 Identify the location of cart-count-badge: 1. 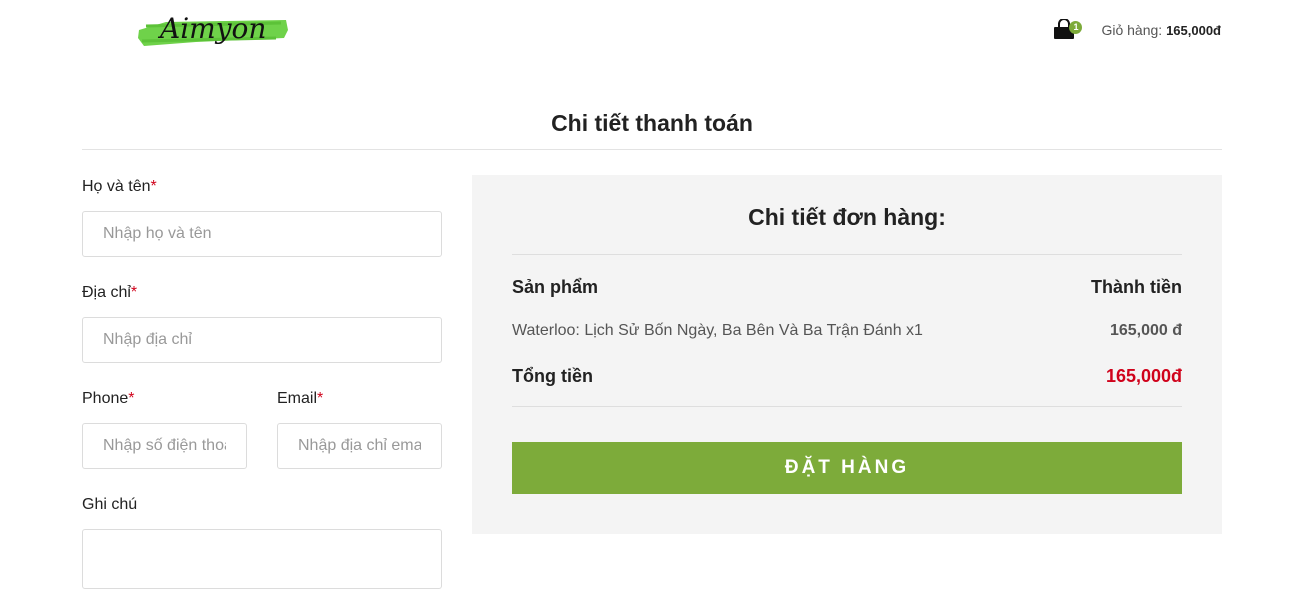
(1076, 27).